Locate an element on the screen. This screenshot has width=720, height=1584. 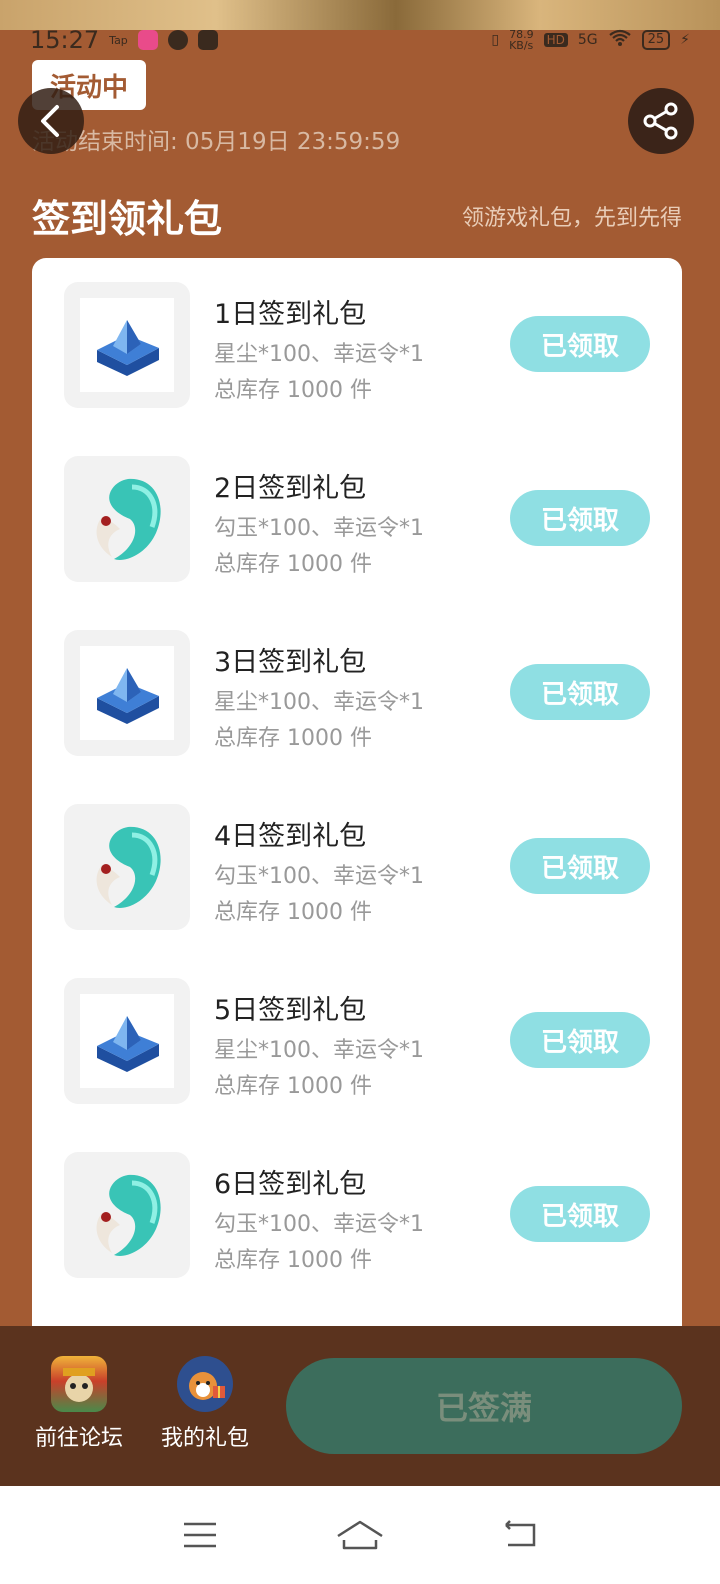
bottom-action-bar: 前往论坛 我的礼包 已签满 is located at coordinates (360, 1406).